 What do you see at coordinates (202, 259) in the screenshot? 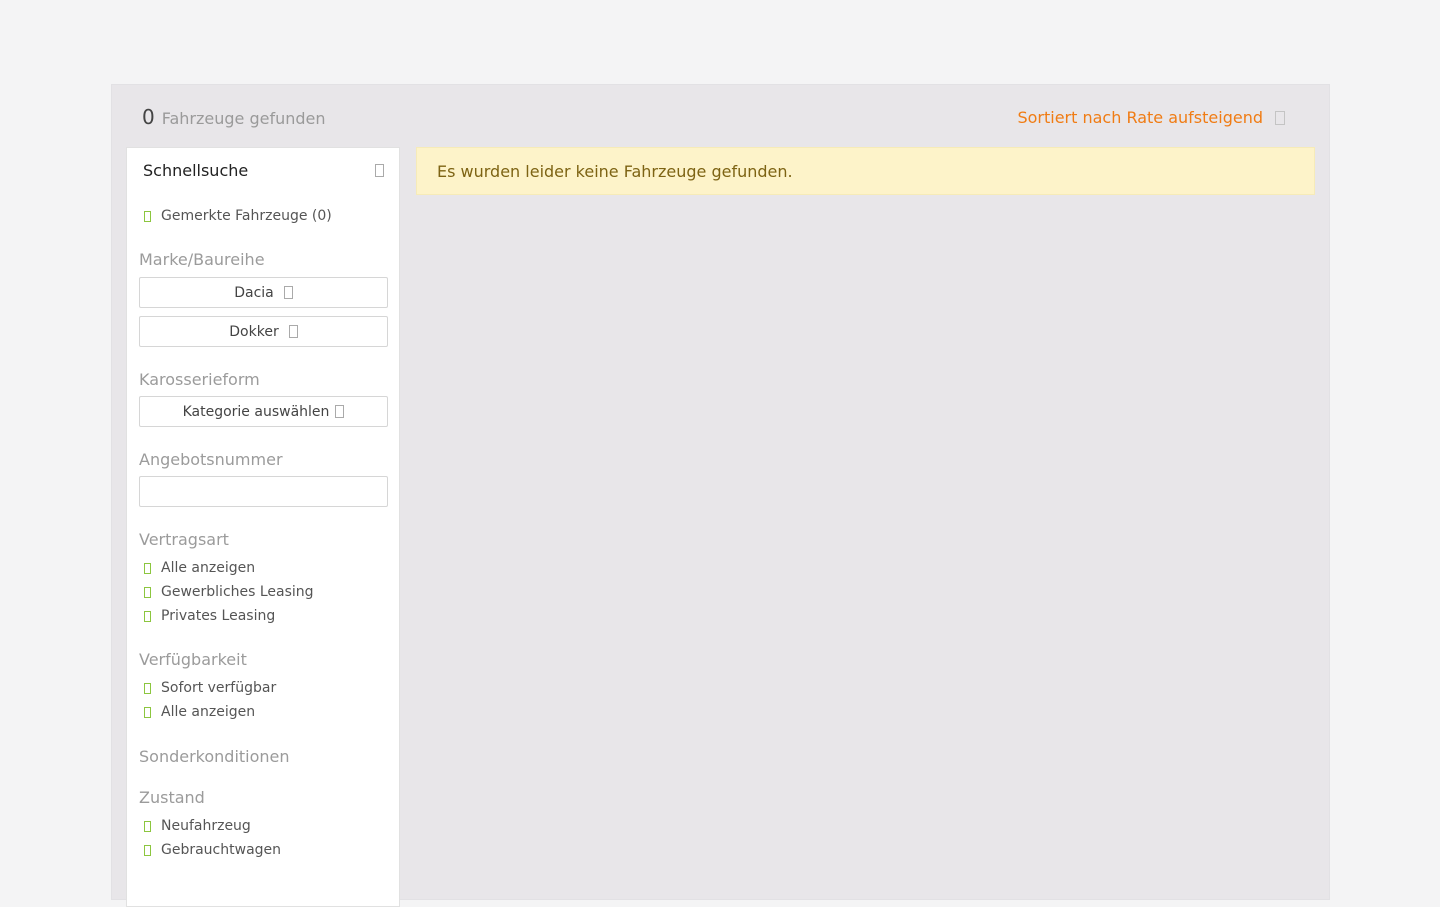
I see `brand-section-title: Marke/Baureihe` at bounding box center [202, 259].